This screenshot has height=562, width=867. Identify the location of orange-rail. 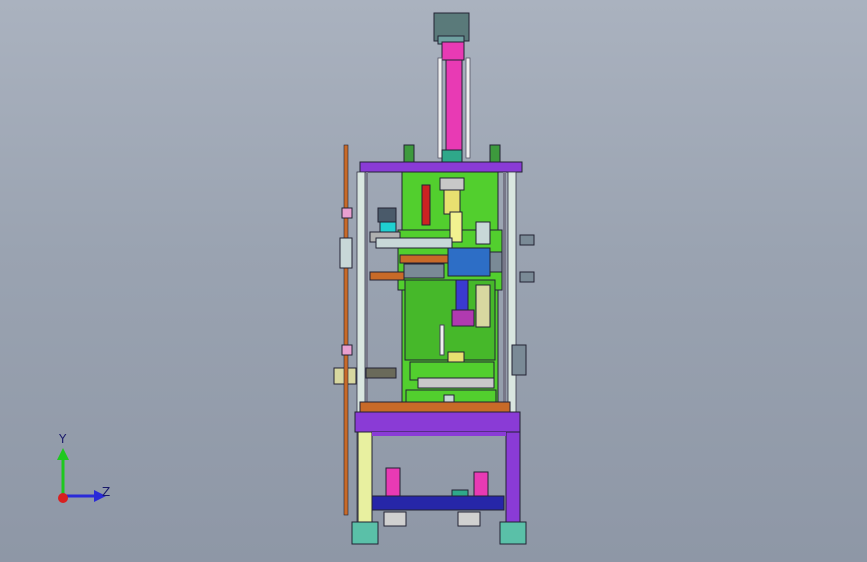
(387, 276).